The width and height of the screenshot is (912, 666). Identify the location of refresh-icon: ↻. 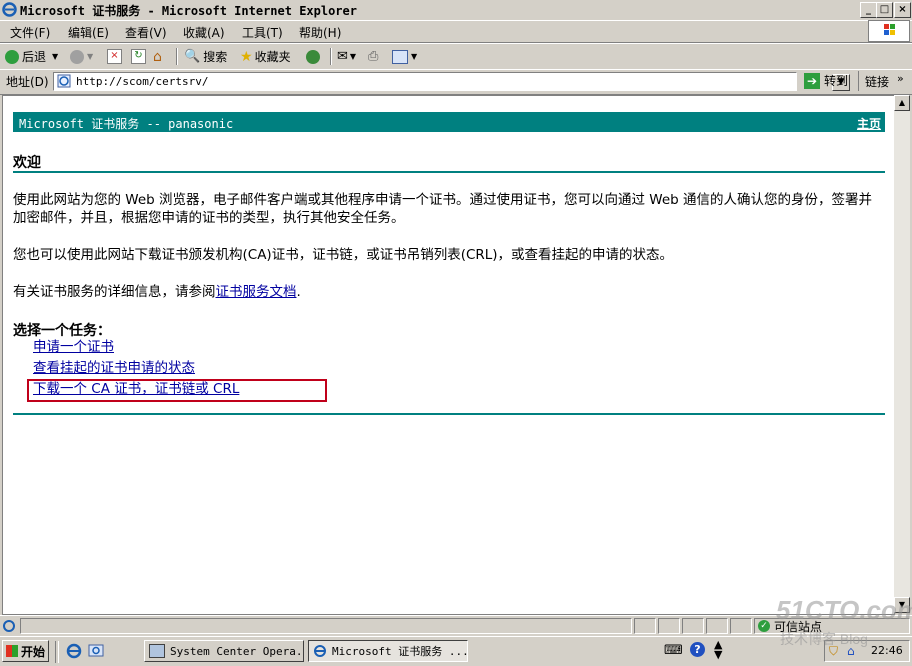
(138, 56).